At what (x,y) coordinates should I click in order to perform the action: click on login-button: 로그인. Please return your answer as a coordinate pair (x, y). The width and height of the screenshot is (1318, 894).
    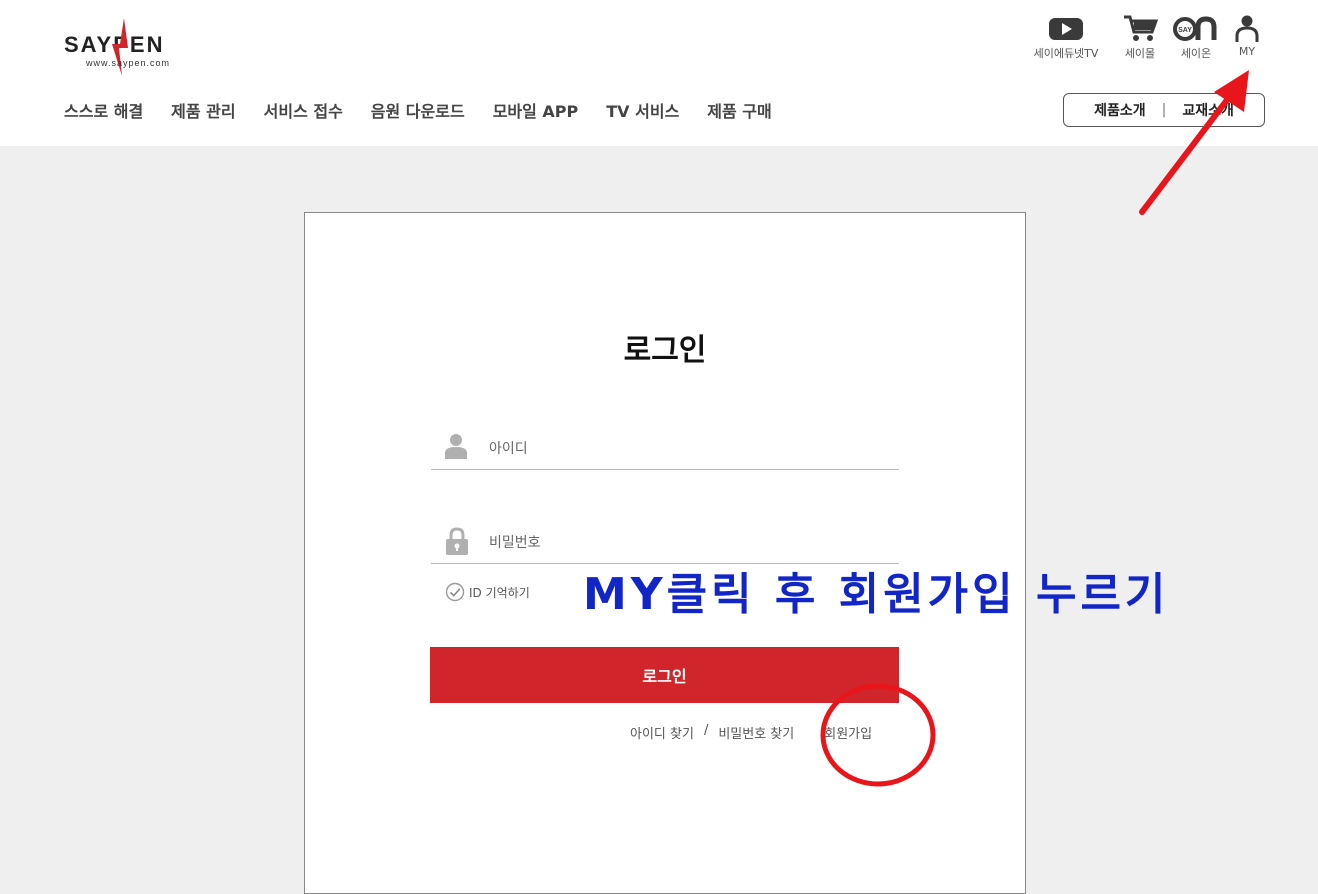
    Looking at the image, I should click on (664, 675).